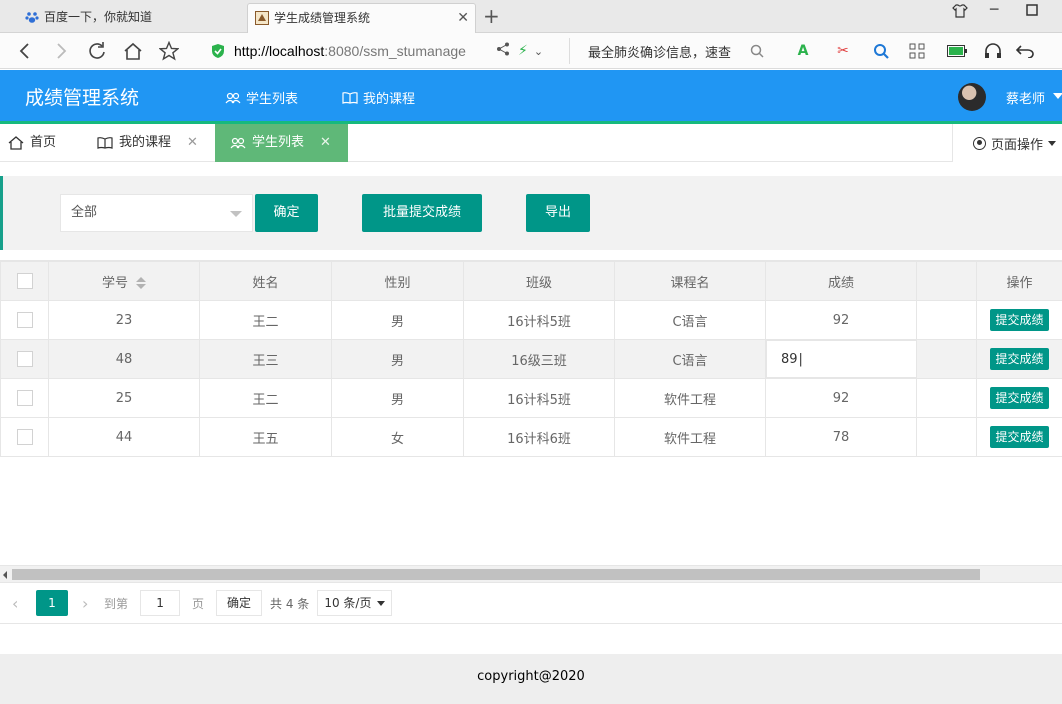 The height and width of the screenshot is (704, 1062). I want to click on table-row: 25 王二 男 16计科5班 软件工程 92 提交成绩, so click(531, 398).